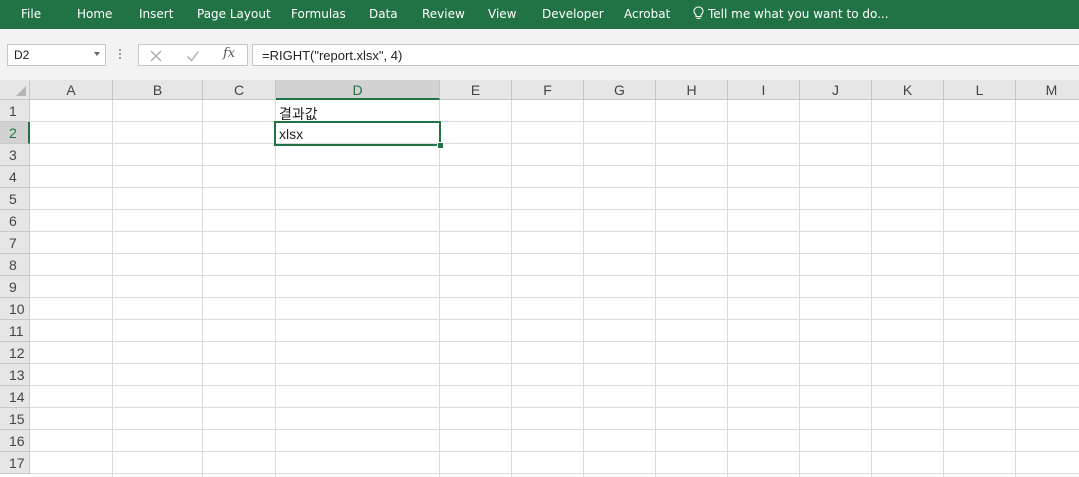 The image size is (1079, 477). Describe the element at coordinates (234, 14) in the screenshot. I see `tab-page-layout: Page Layout` at that location.